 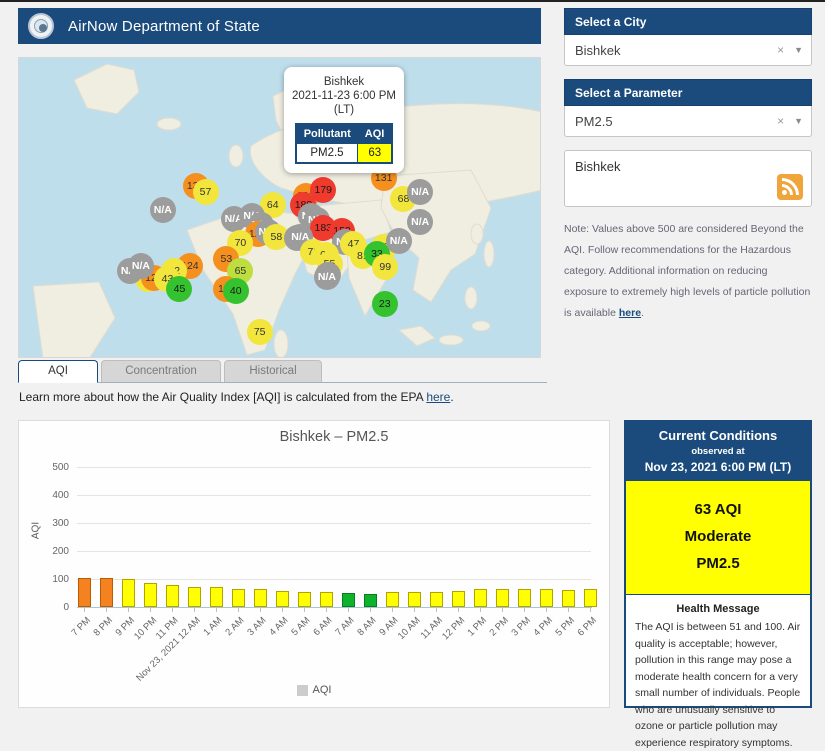 What do you see at coordinates (235, 290) in the screenshot?
I see `aqi-map-marker: 40` at bounding box center [235, 290].